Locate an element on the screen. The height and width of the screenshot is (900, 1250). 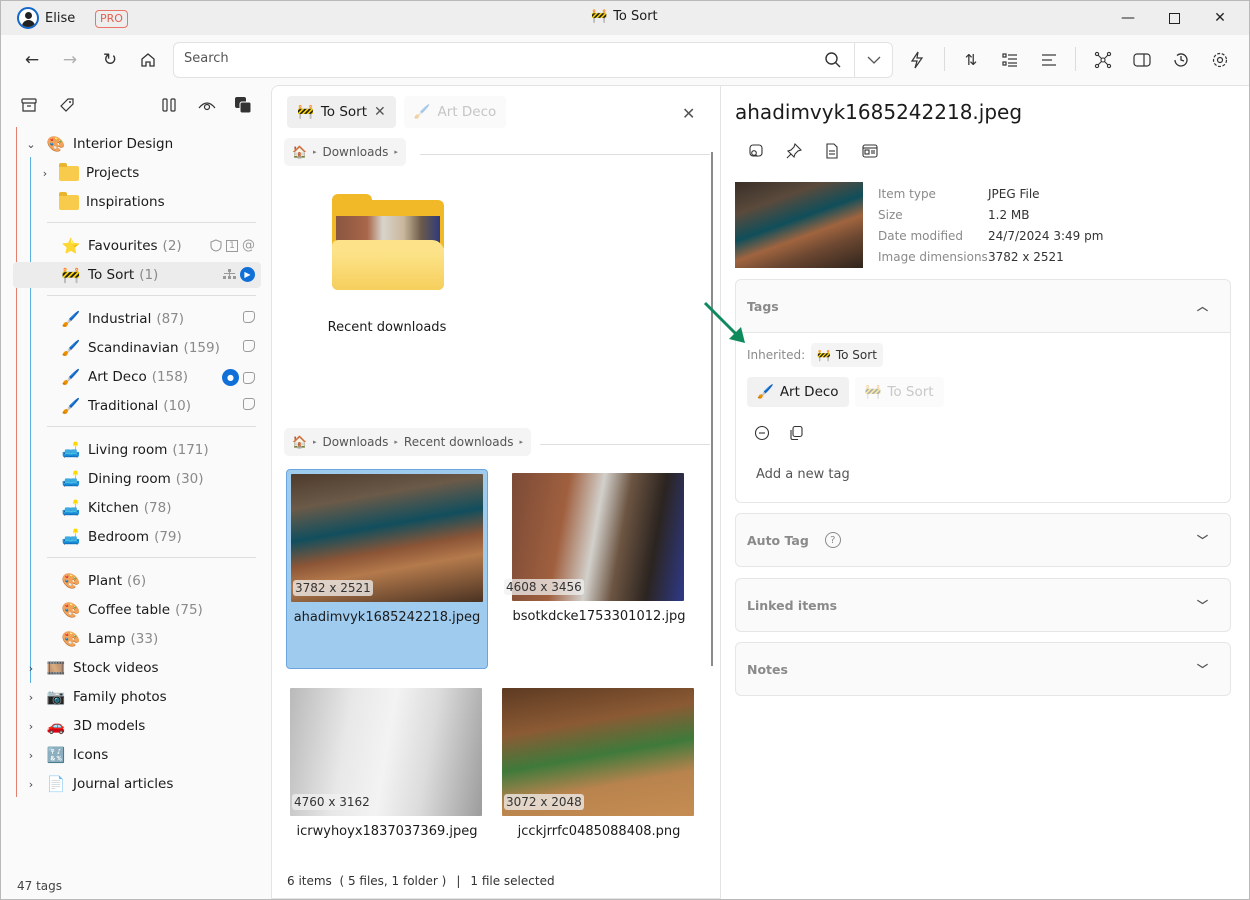
tree-item-dining-room: 🛋️ Dining room (30) is located at coordinates (161, 479).